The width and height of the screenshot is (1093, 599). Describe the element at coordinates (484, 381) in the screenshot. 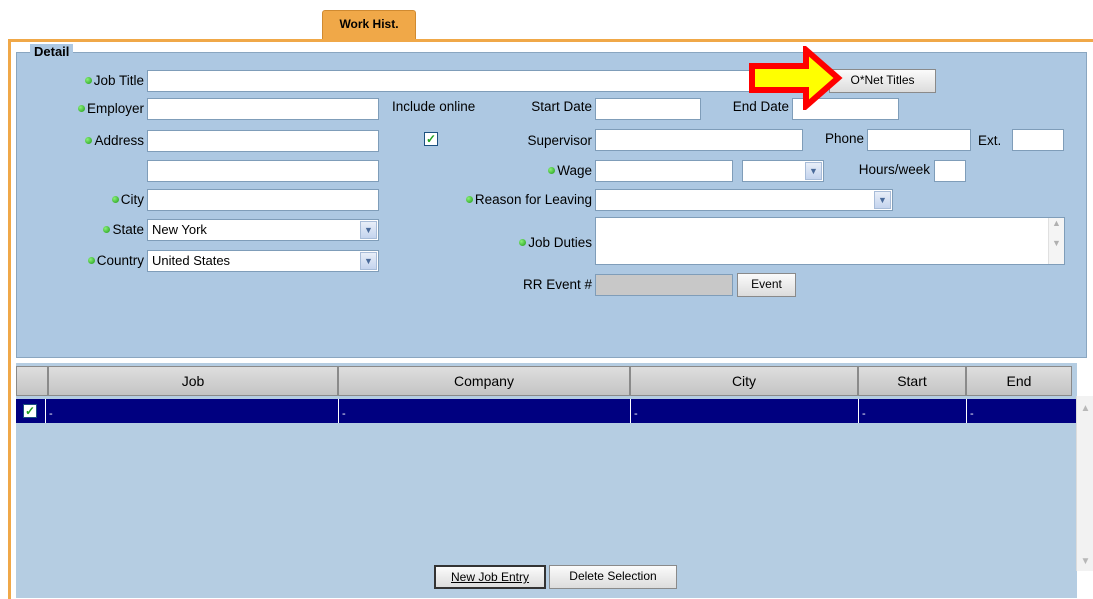

I see `grid-header-company: Company` at that location.